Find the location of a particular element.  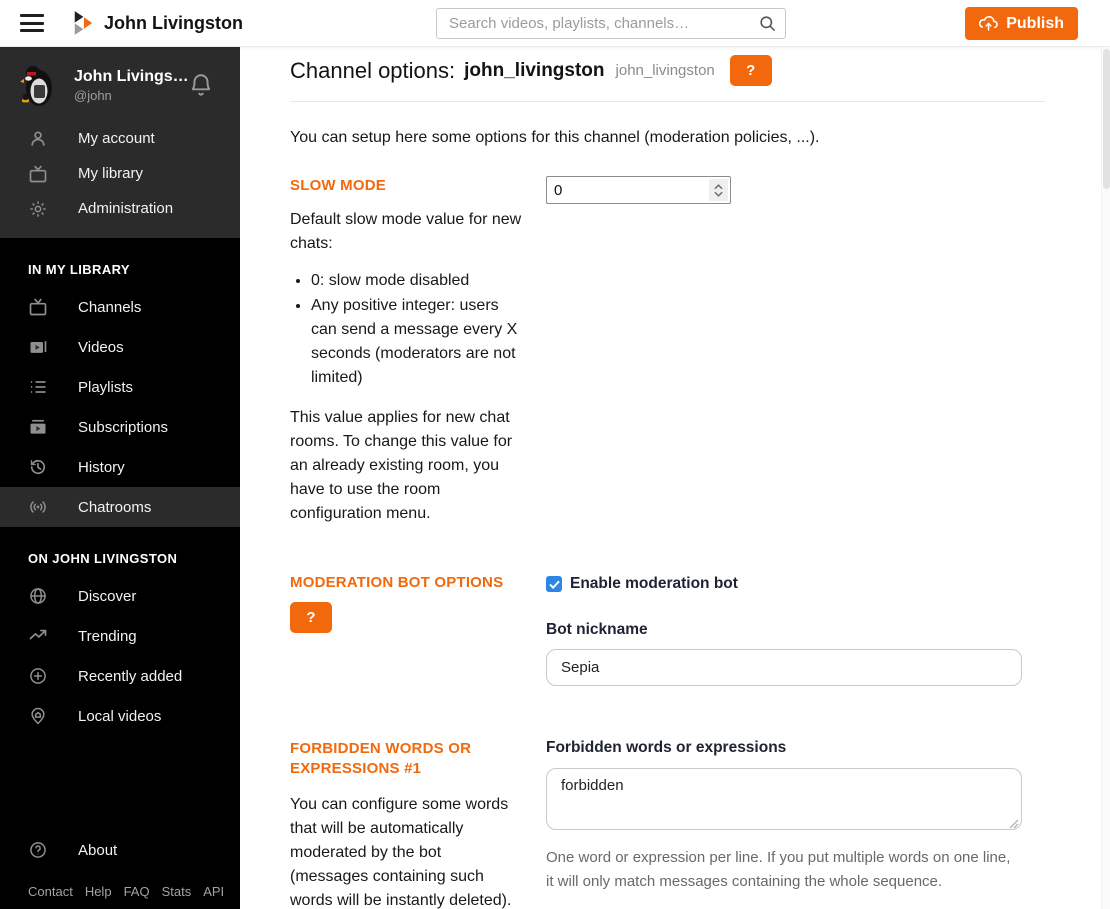

search-box is located at coordinates (611, 23).